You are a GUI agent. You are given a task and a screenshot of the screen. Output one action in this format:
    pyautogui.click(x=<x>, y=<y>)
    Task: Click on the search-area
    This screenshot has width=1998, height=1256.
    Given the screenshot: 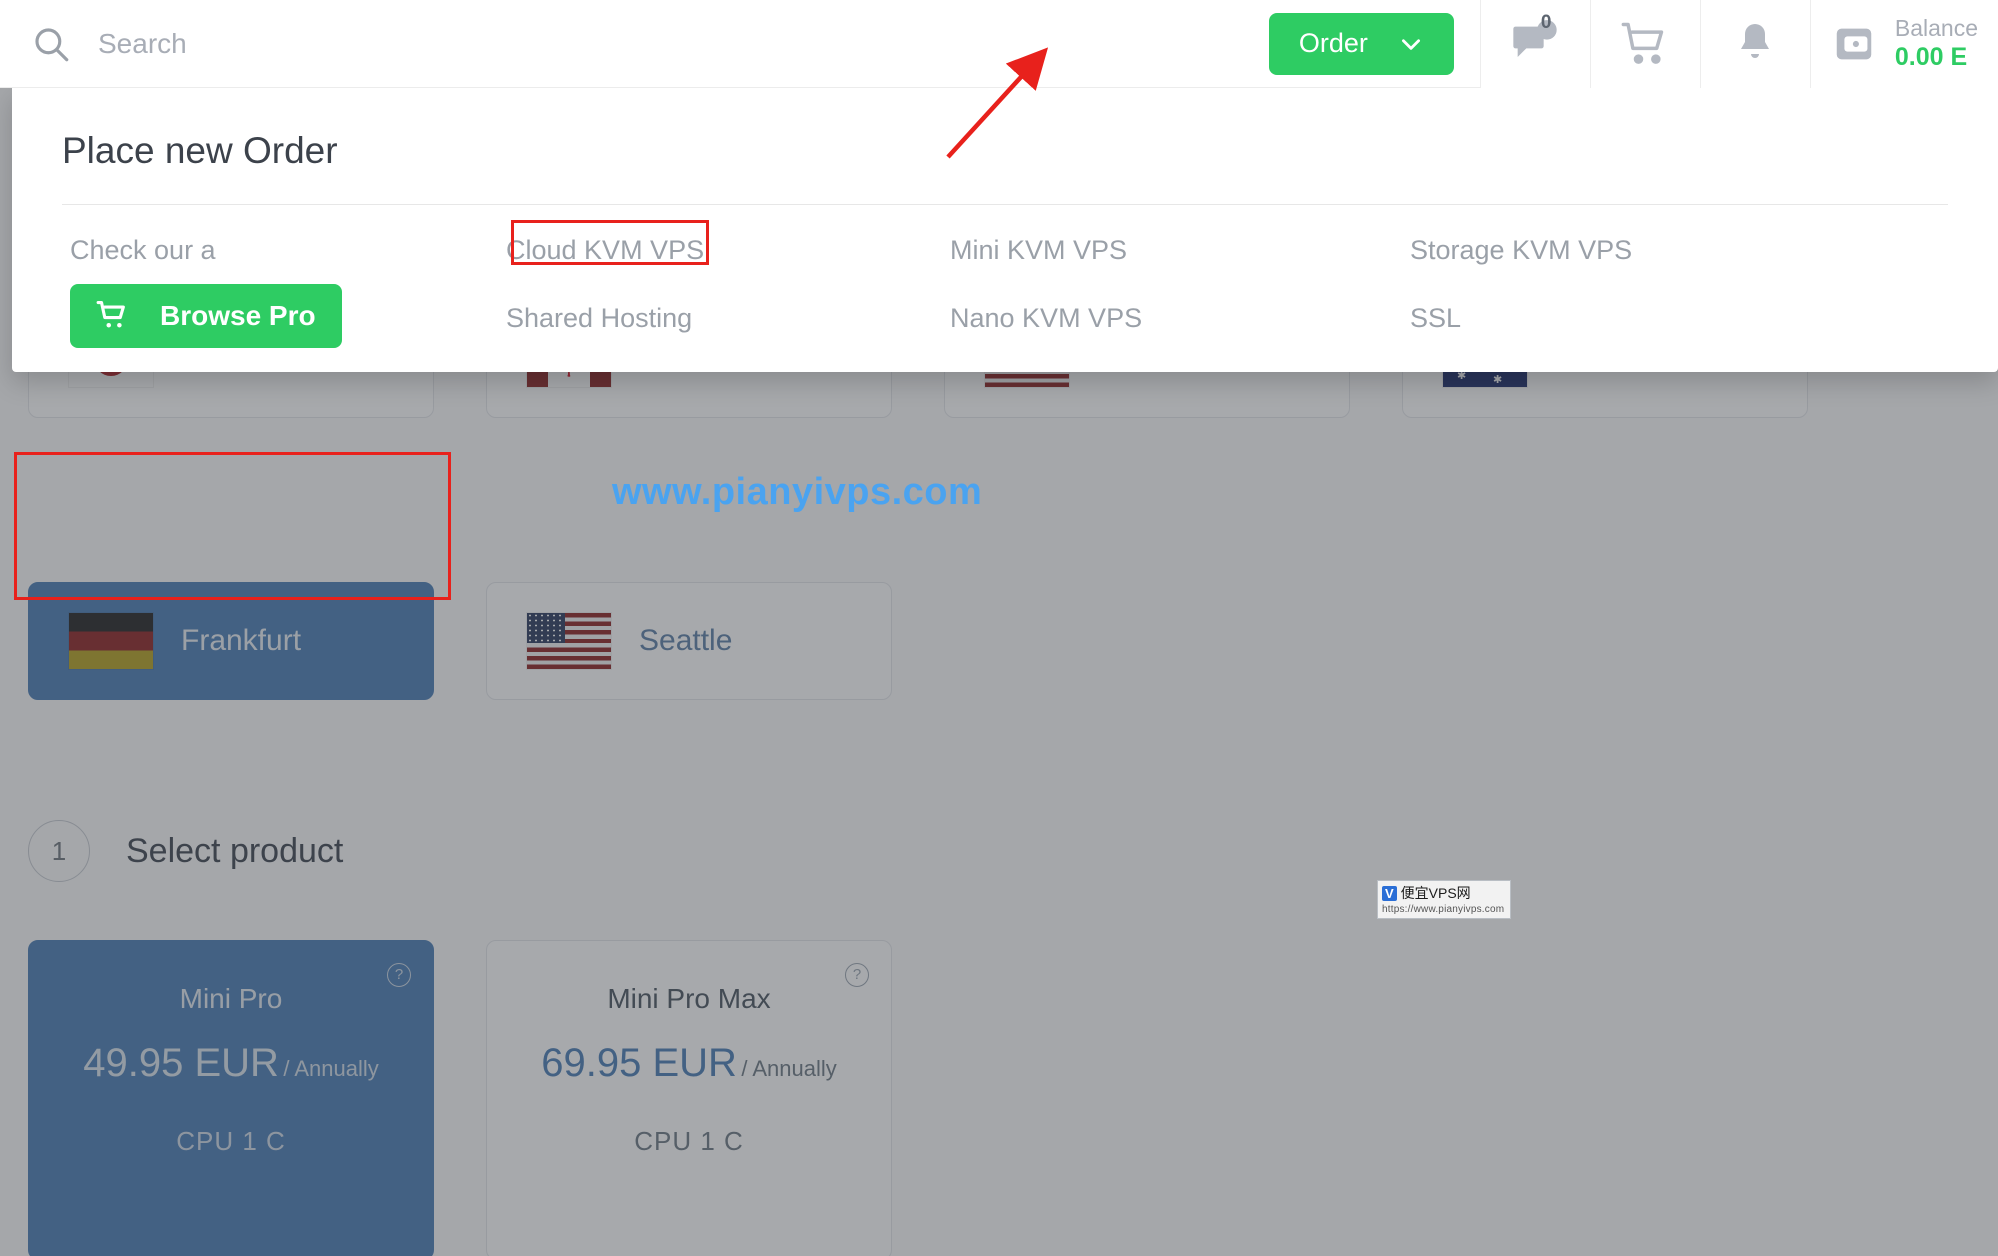 What is the action you would take?
    pyautogui.click(x=634, y=44)
    